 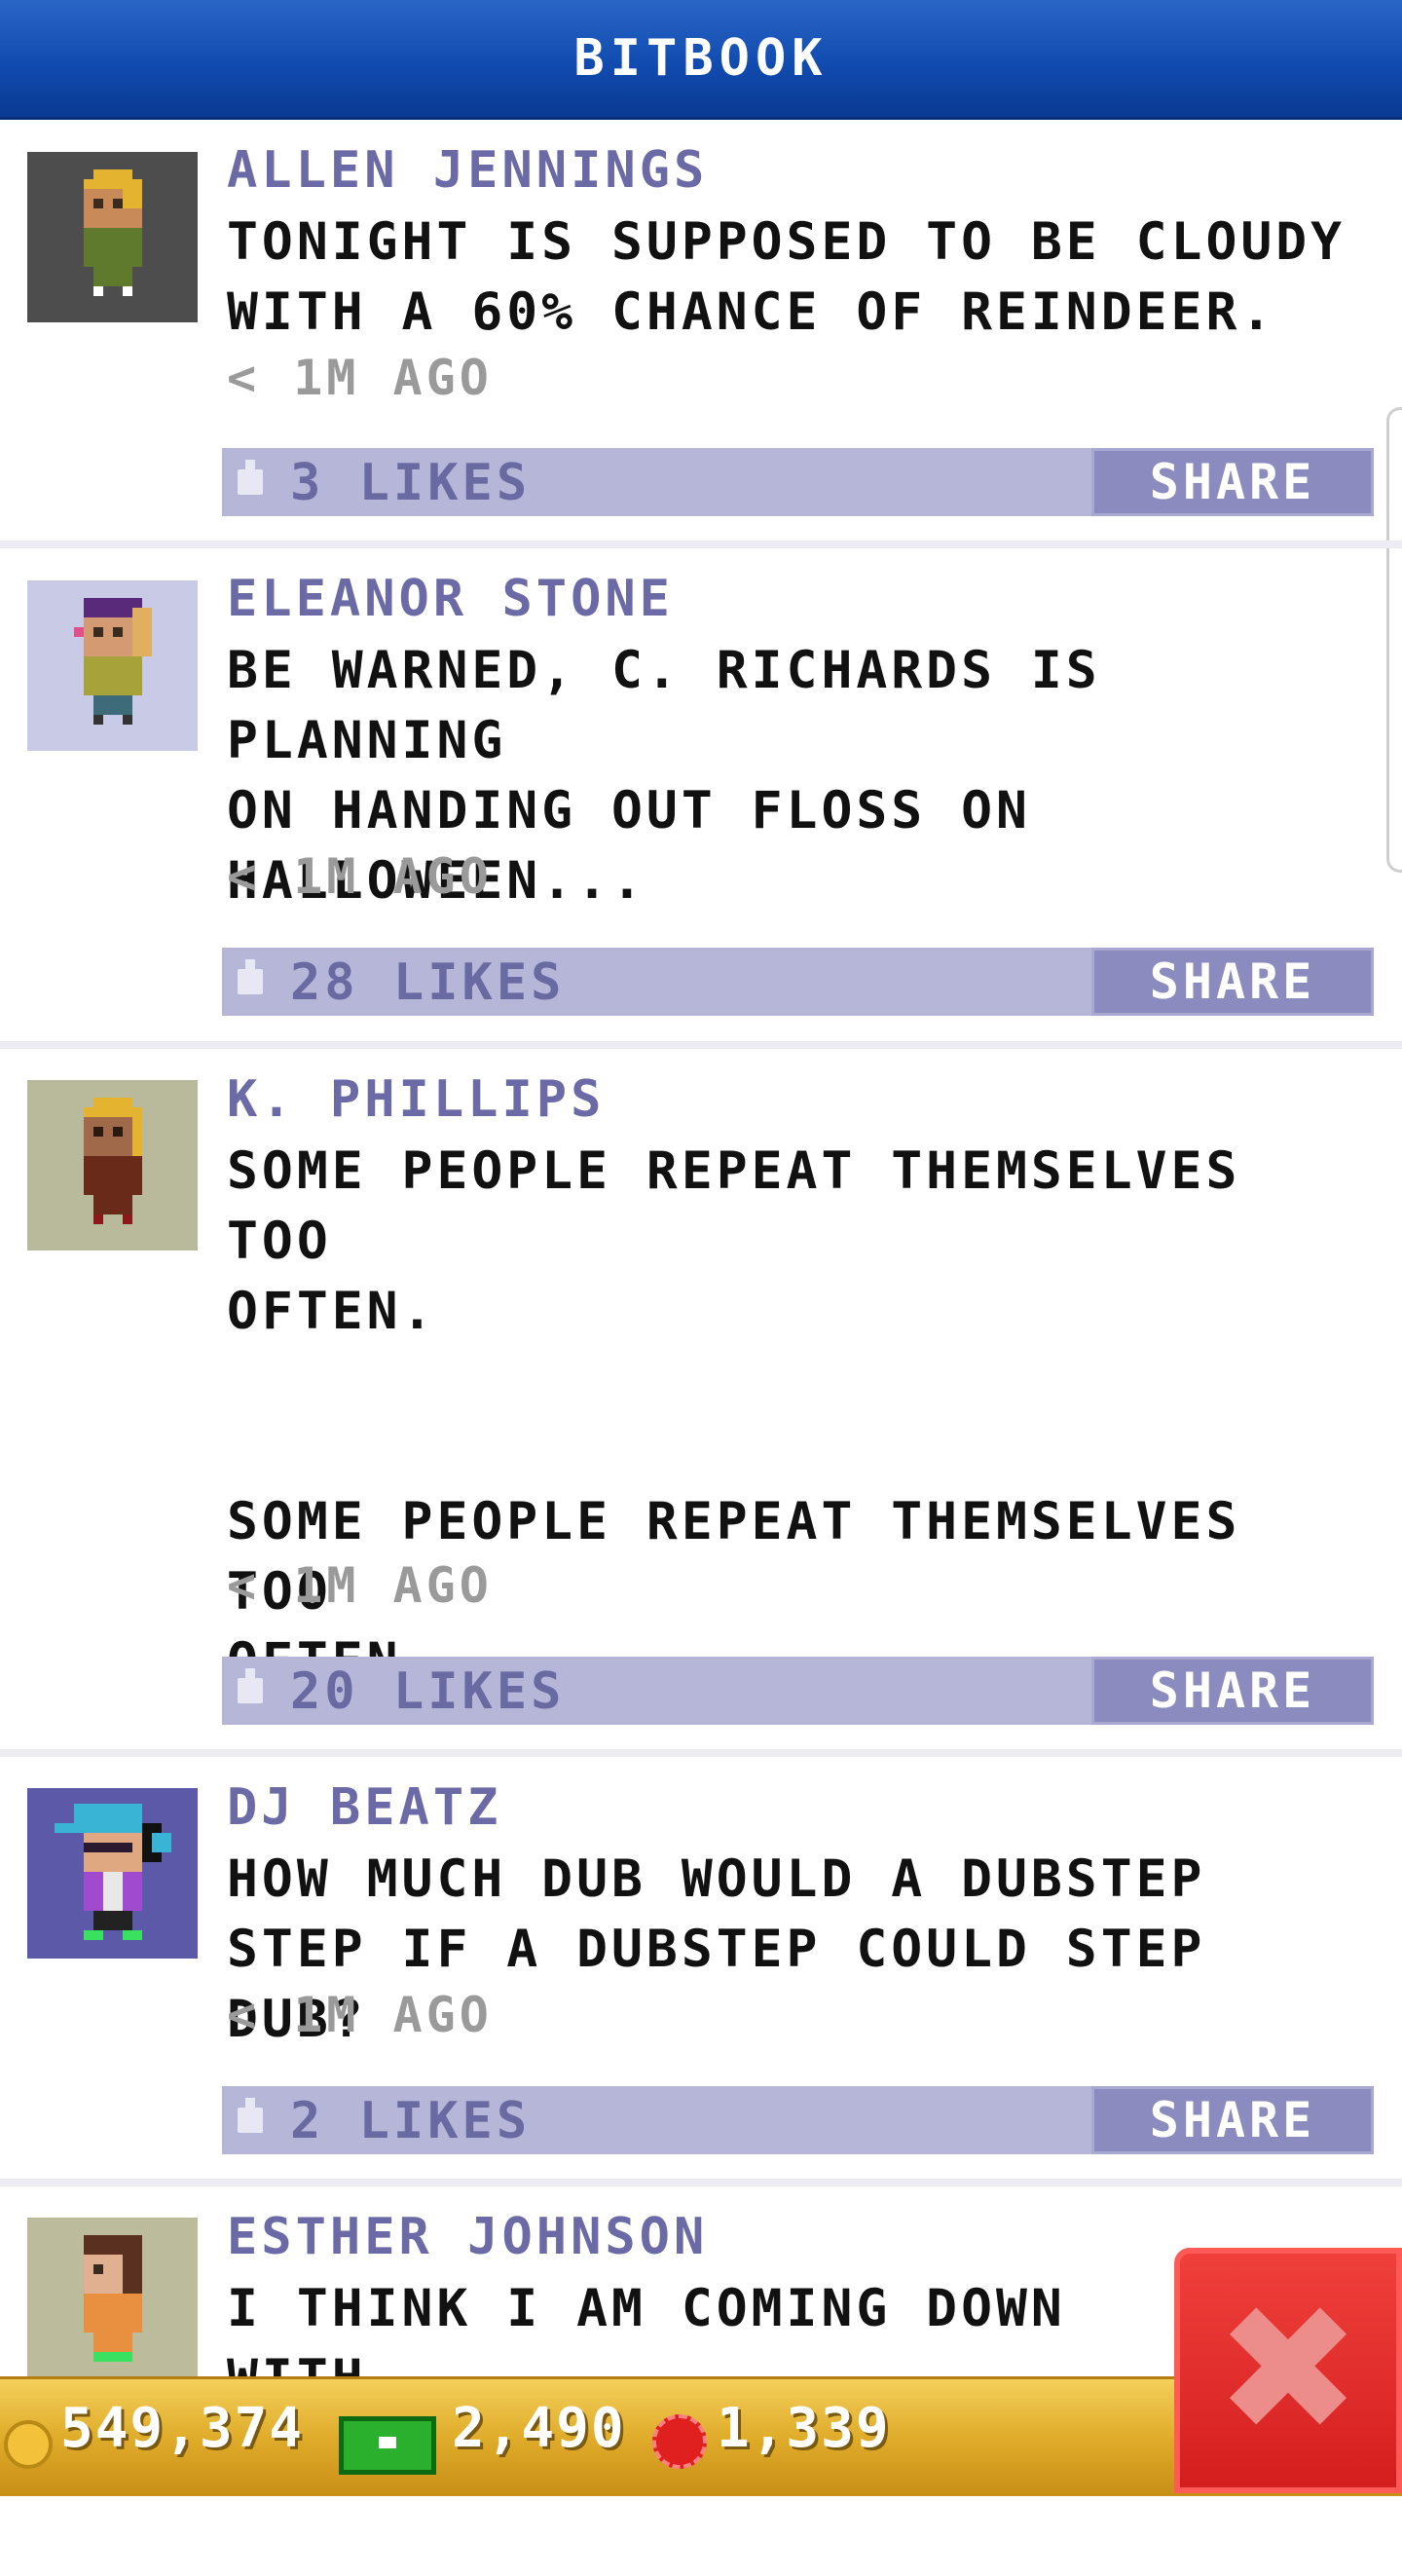 I want to click on like-count: 28 LIKES, so click(x=428, y=982).